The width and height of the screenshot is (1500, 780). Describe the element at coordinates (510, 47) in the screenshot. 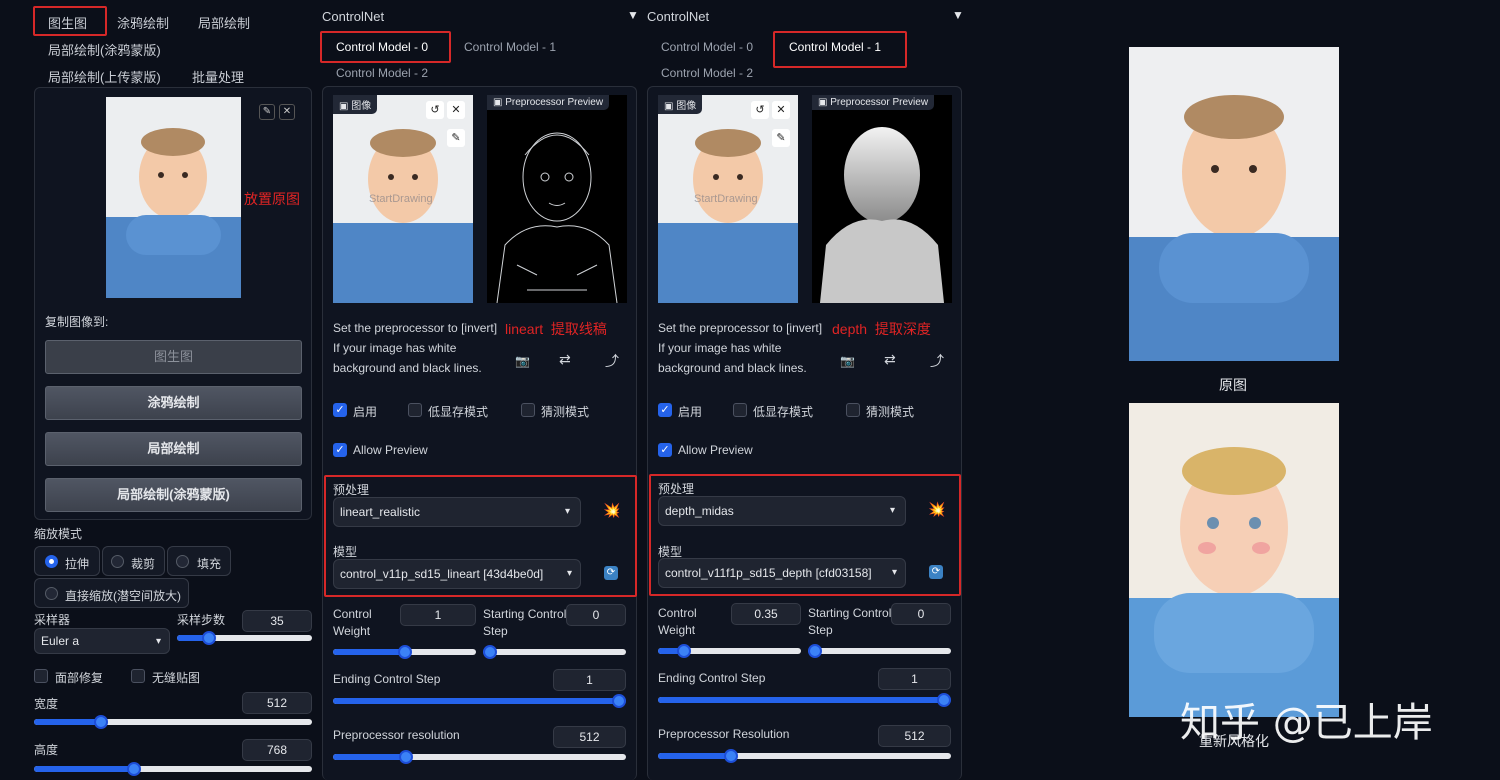

I see `tab-control-model-1: Control Model - 1` at that location.